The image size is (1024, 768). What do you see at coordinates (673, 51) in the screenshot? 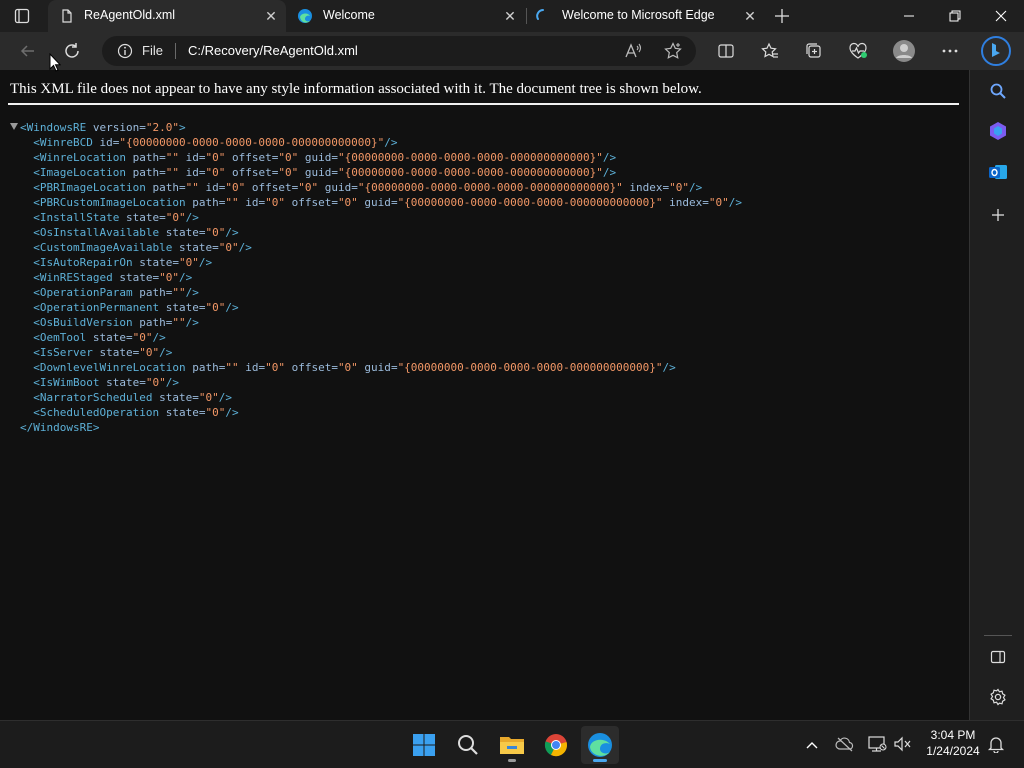
I see `favorite-star-icon` at bounding box center [673, 51].